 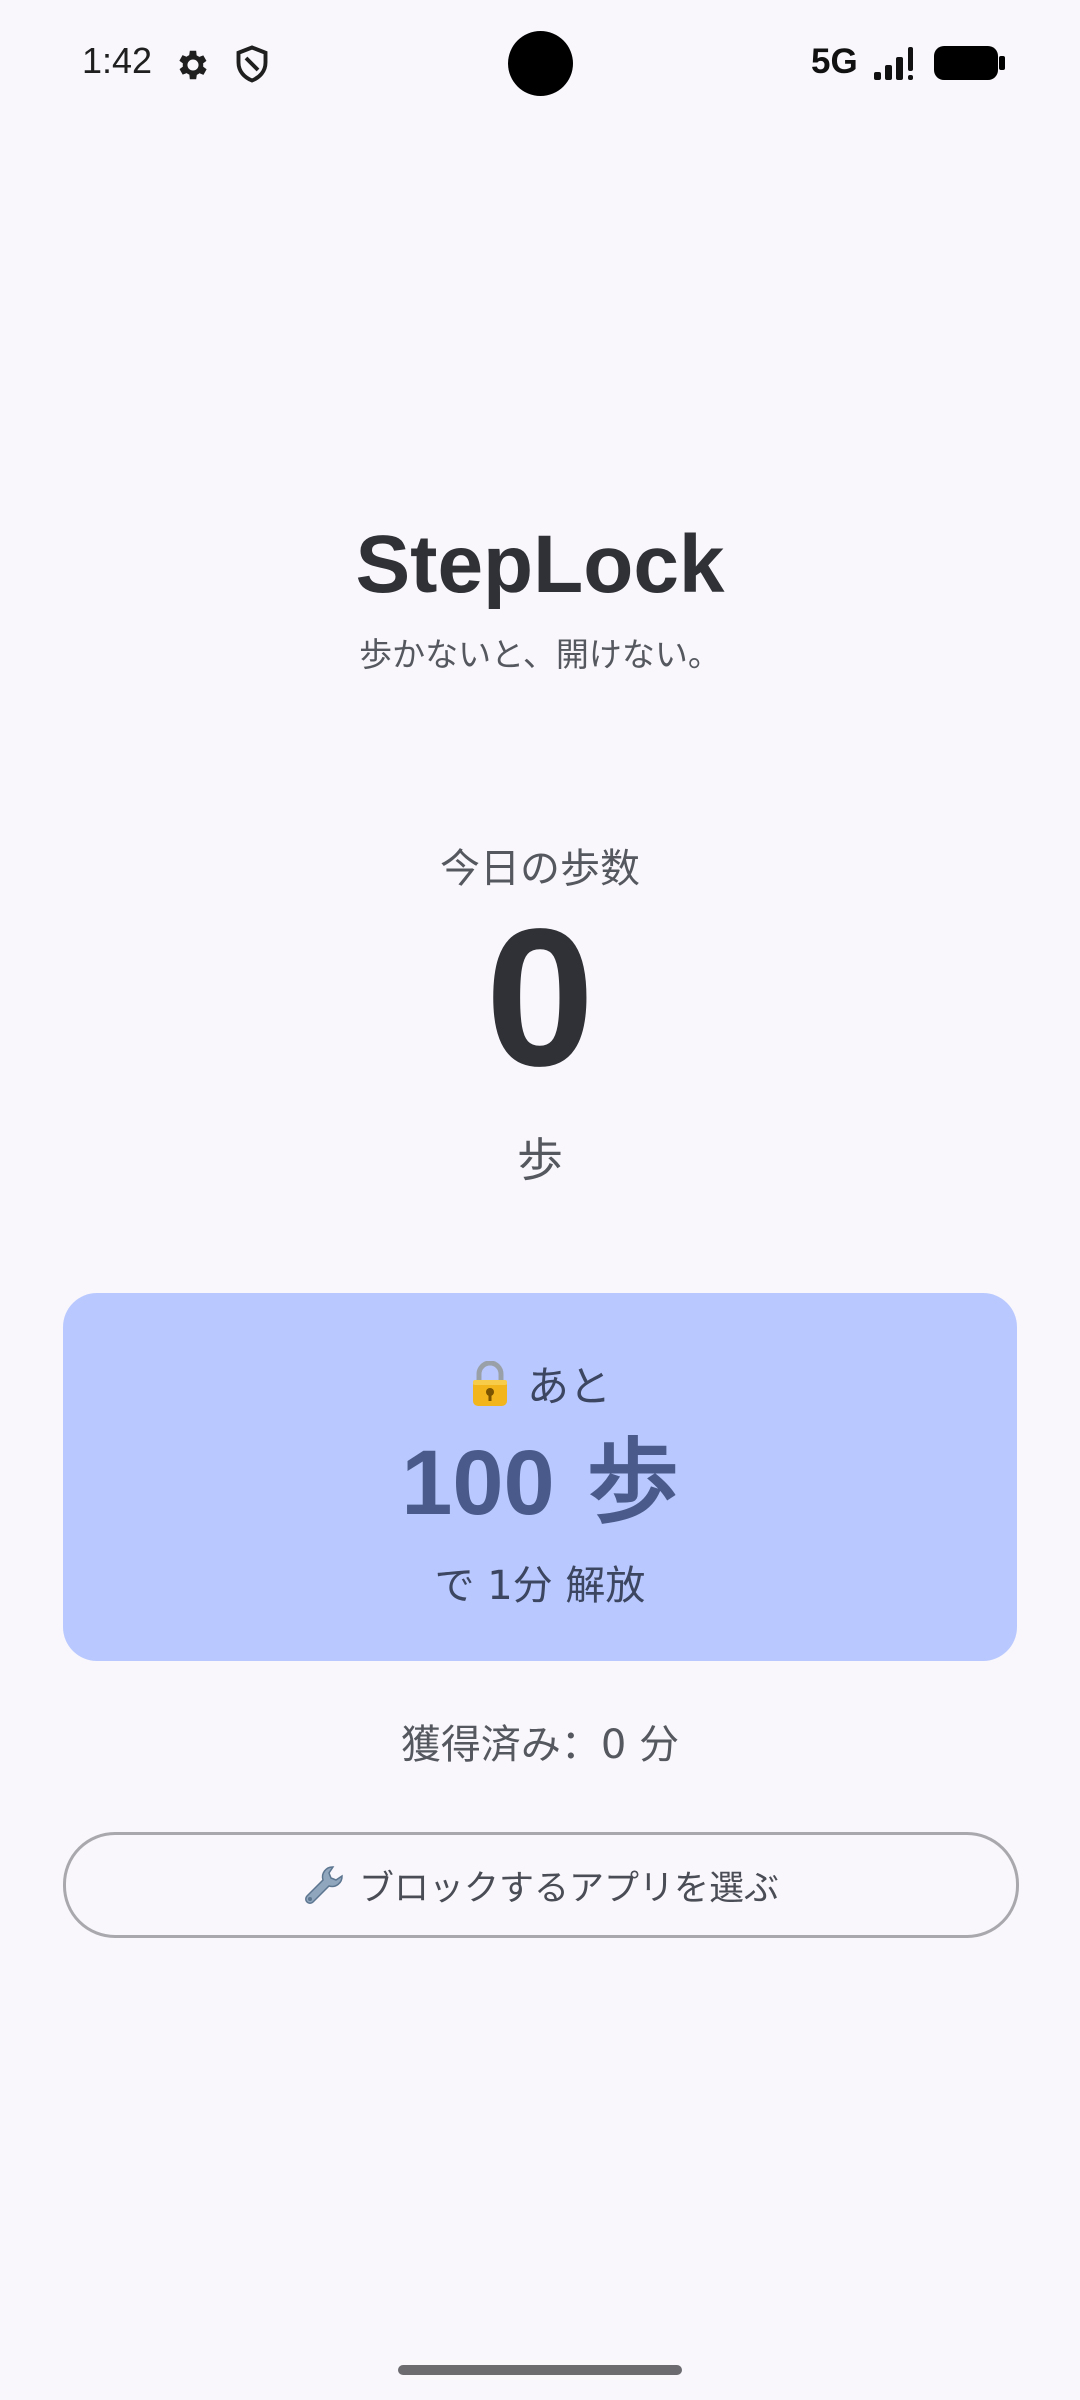 I want to click on select-apps-label: ブロックするアプリを選ぶ, so click(x=568, y=1888).